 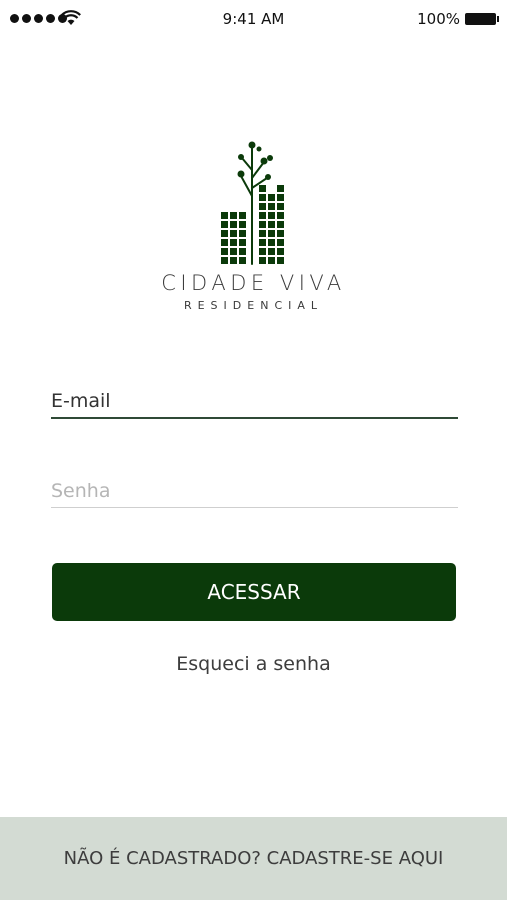 I want to click on forgot-password-link: Esqueci a senha, so click(x=253, y=664).